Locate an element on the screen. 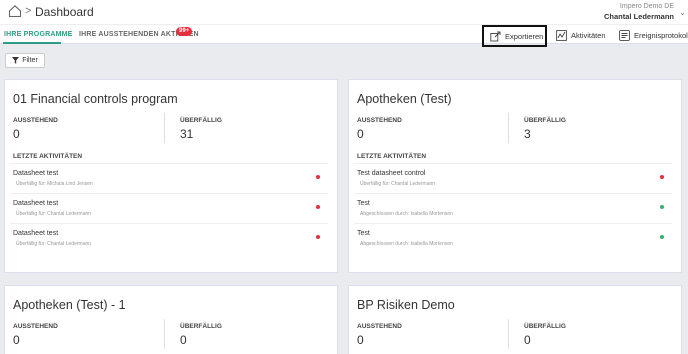 The width and height of the screenshot is (688, 354). export-button: Exportieren is located at coordinates (514, 36).